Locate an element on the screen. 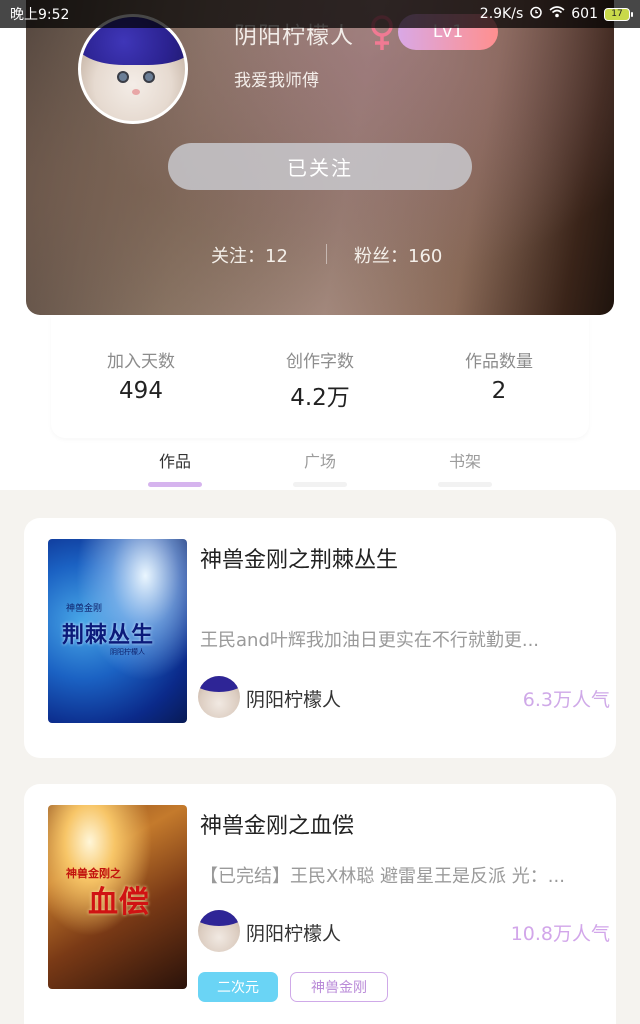  stats-card: 加入天数 494 创作字数 4.2万 作品数量 2 is located at coordinates (320, 376).